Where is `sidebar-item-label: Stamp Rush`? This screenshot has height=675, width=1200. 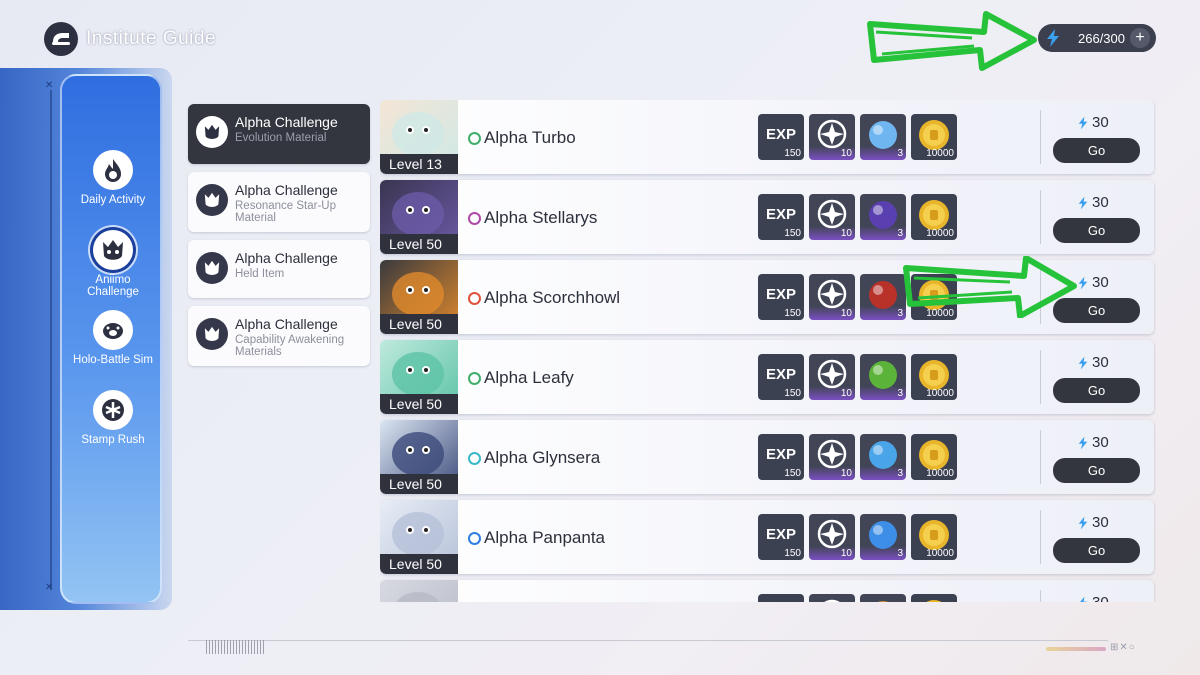 sidebar-item-label: Stamp Rush is located at coordinates (113, 440).